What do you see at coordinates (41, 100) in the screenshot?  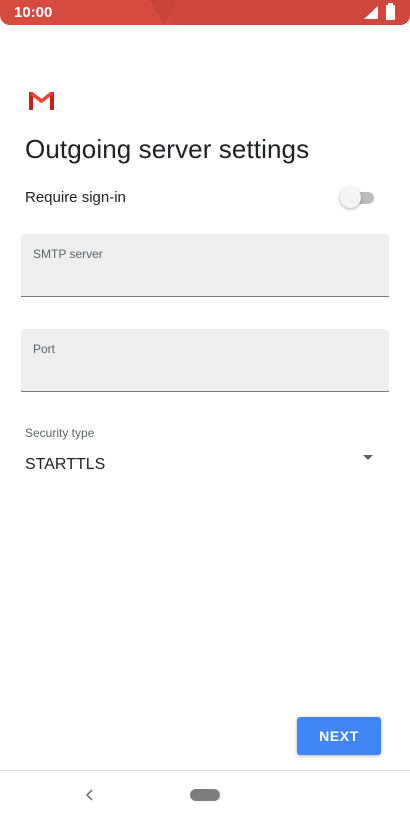 I see `gmail-logo-icon` at bounding box center [41, 100].